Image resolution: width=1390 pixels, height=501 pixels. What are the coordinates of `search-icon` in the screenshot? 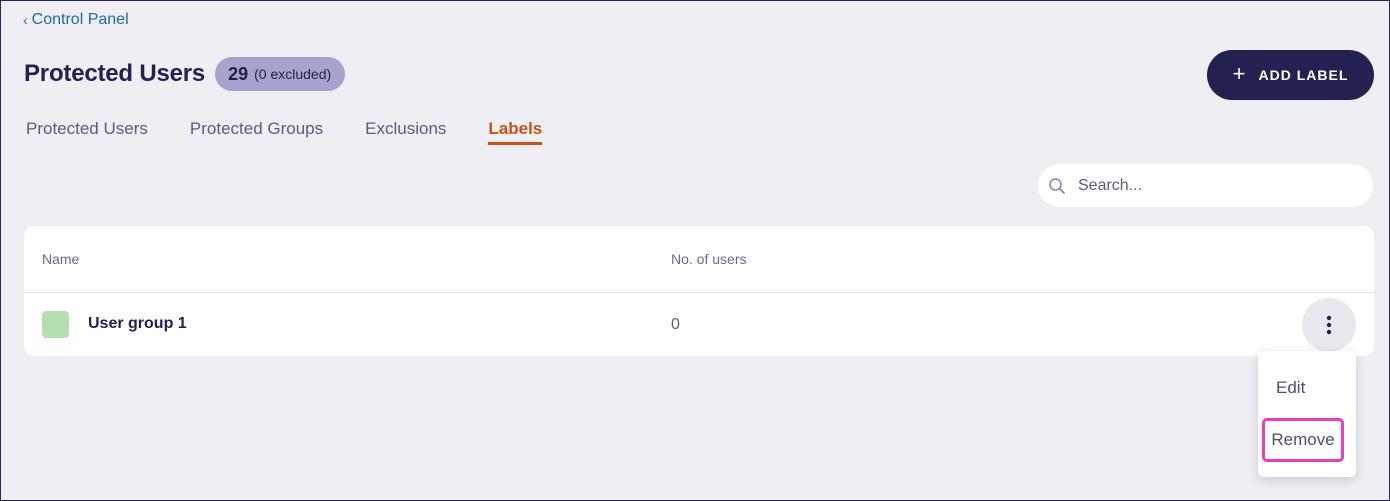 It's located at (1057, 185).